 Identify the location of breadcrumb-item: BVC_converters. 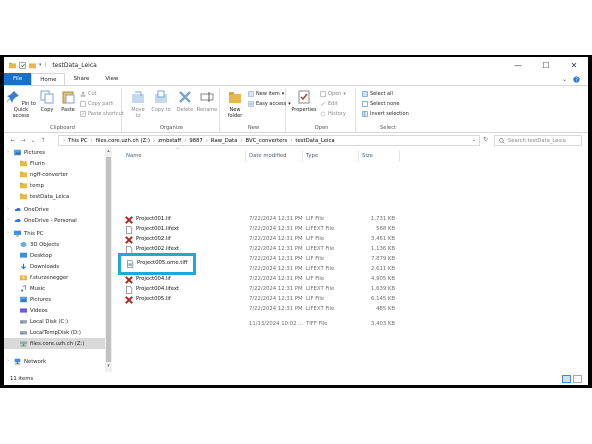
(267, 141).